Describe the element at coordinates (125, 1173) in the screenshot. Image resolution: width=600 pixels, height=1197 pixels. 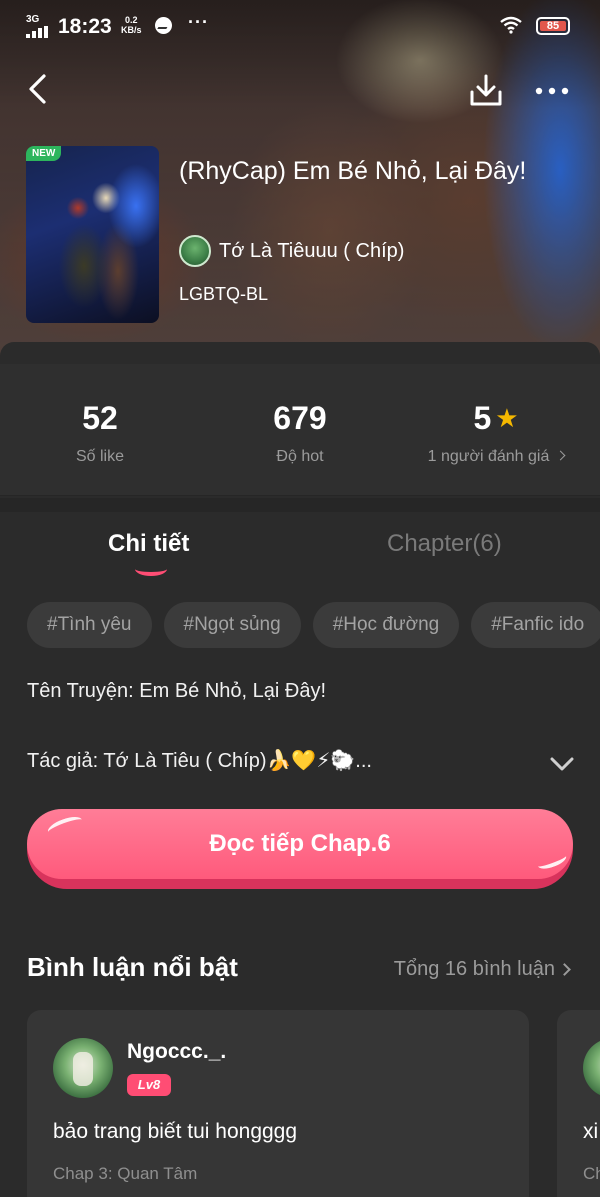
I see `comment-chapter: Chap 3: Quan Tâm` at that location.